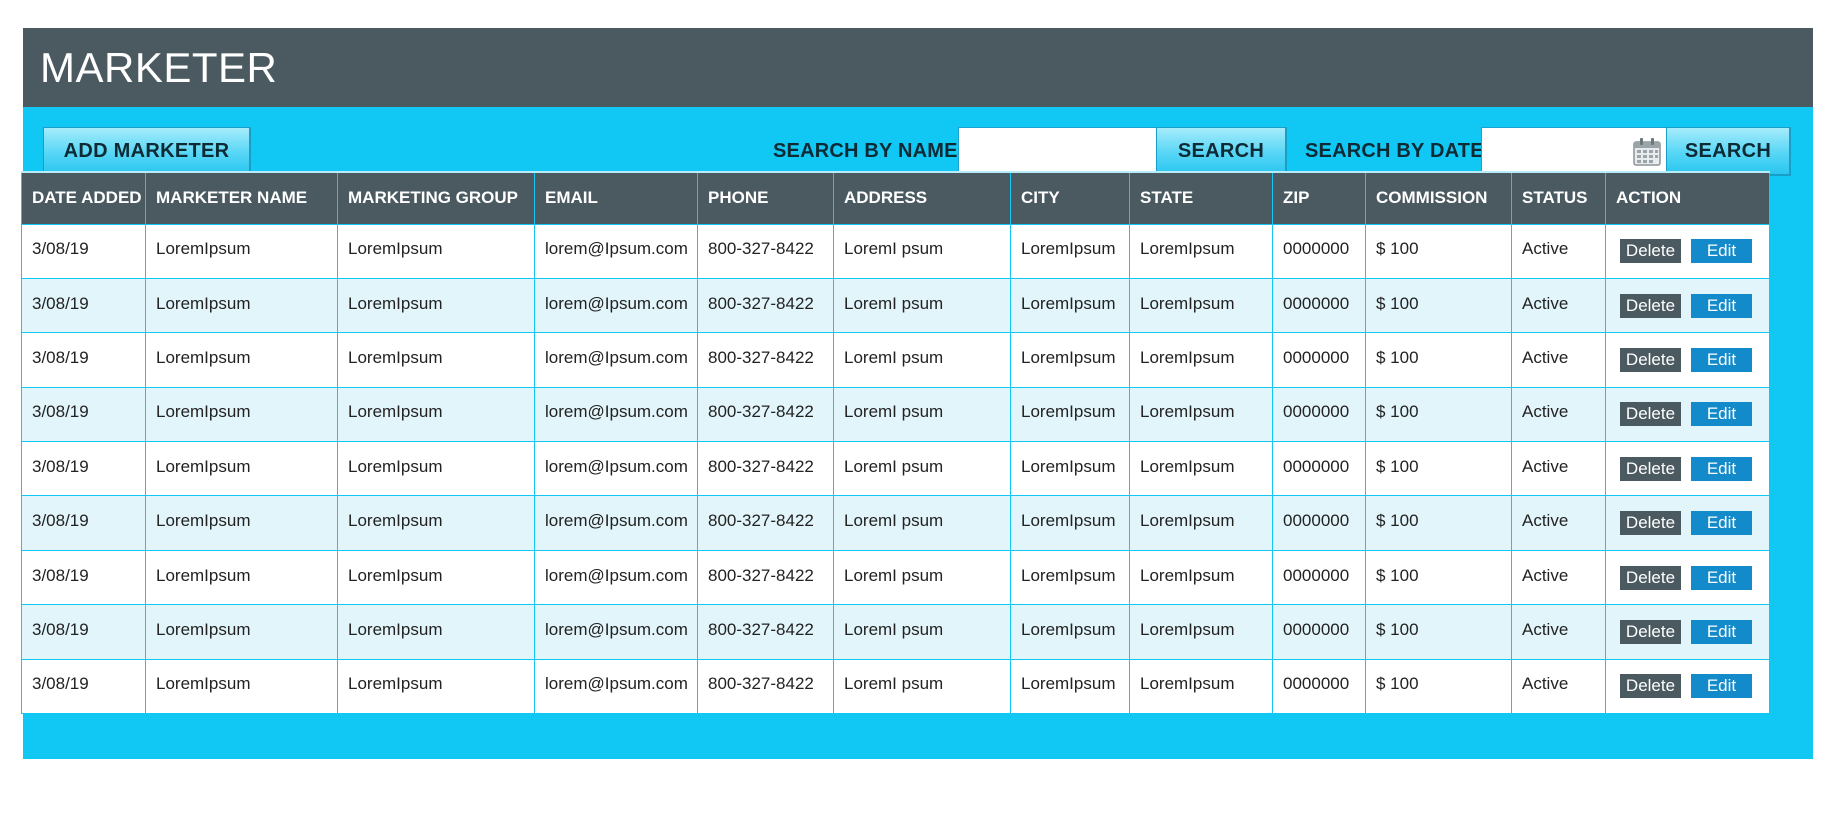  I want to click on add-marketer-button: ADD MARKETER, so click(147, 151).